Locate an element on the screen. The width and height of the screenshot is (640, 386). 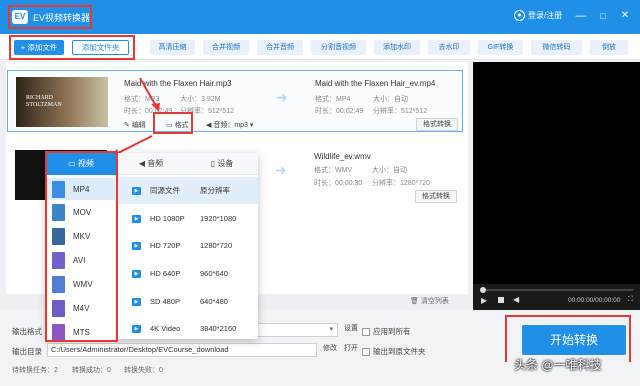
start-convert-button: 开始转换 is located at coordinates (574, 340).